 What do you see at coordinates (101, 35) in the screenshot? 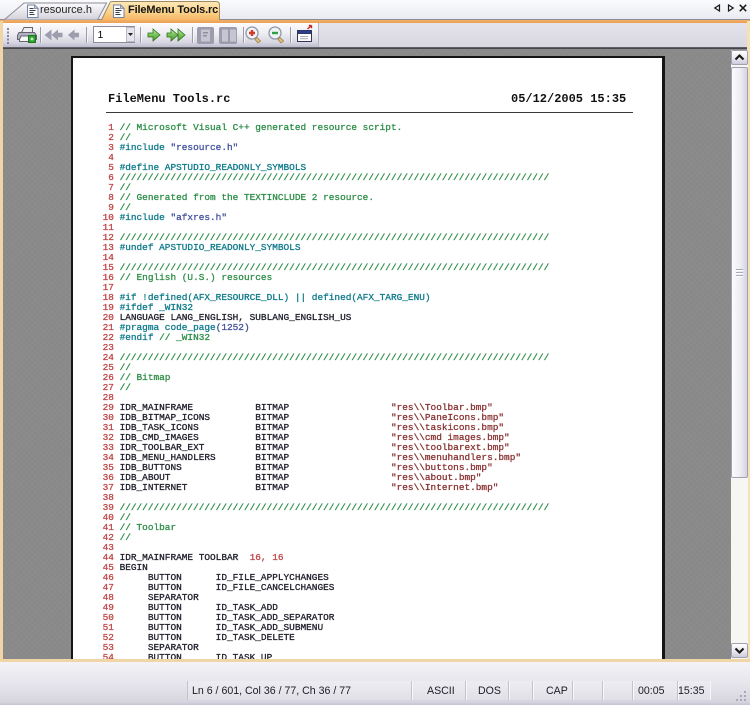
I see `svg-text: 1` at bounding box center [101, 35].